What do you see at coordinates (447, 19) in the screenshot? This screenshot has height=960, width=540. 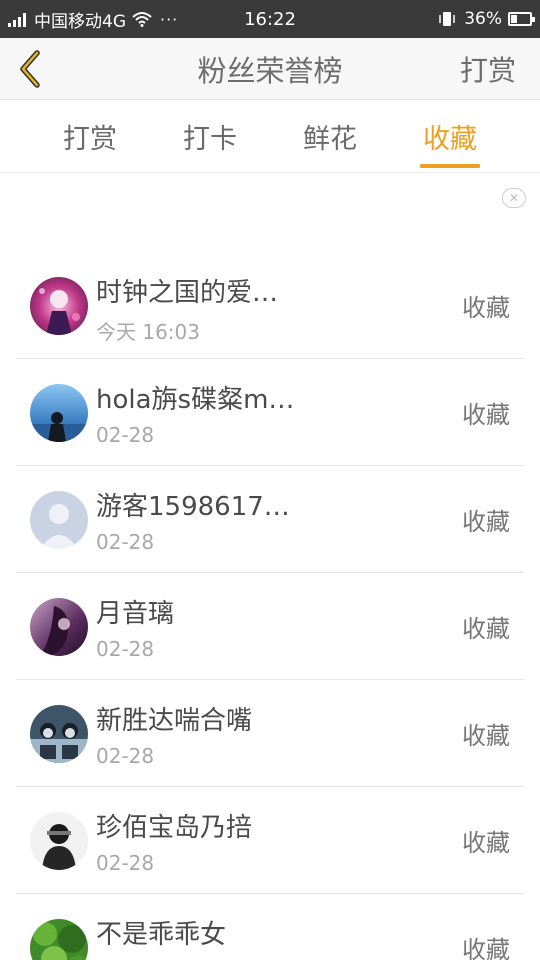 I see `vibrate-icon` at bounding box center [447, 19].